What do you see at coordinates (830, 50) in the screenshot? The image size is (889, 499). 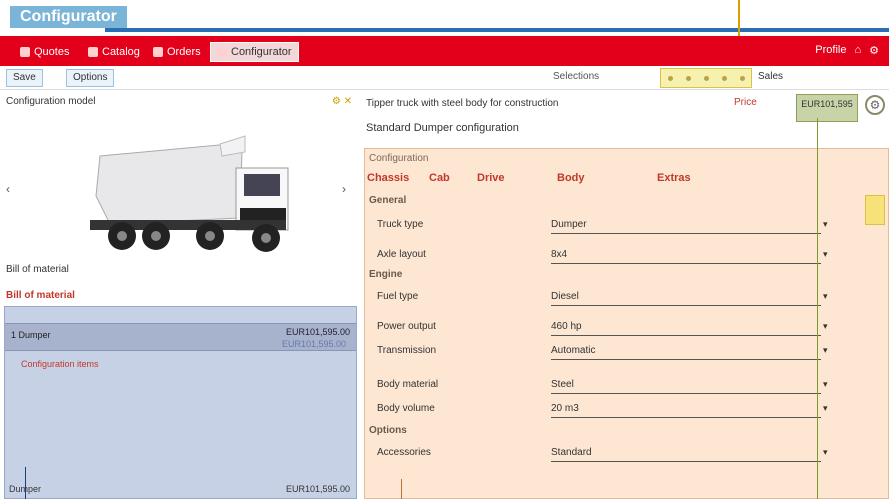 I see `profile-menu: Profile` at bounding box center [830, 50].